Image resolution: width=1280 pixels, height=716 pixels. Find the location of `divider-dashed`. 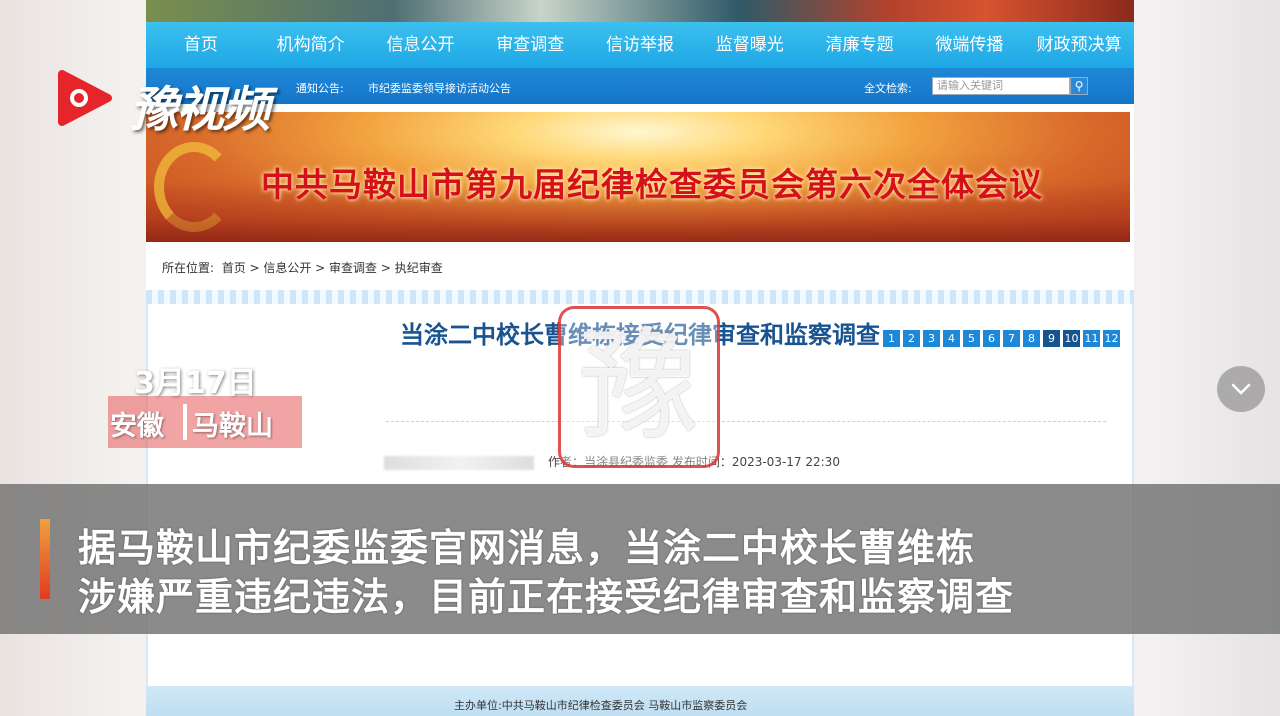

divider-dashed is located at coordinates (746, 421).